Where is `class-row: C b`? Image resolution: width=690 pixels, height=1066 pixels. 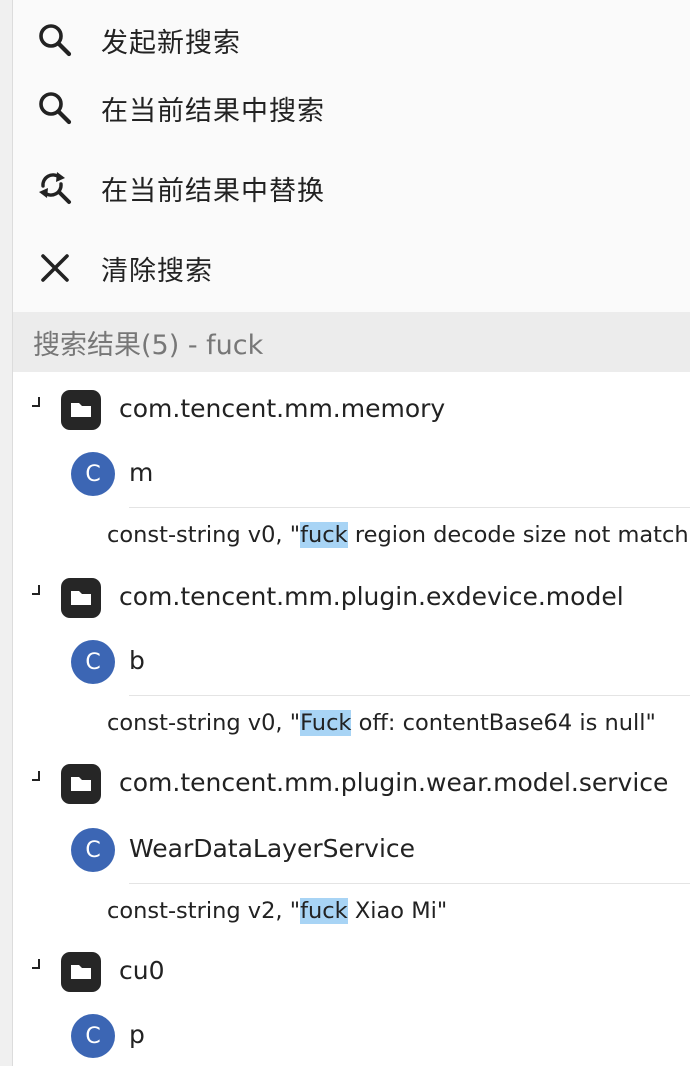 class-row: C b is located at coordinates (351, 664).